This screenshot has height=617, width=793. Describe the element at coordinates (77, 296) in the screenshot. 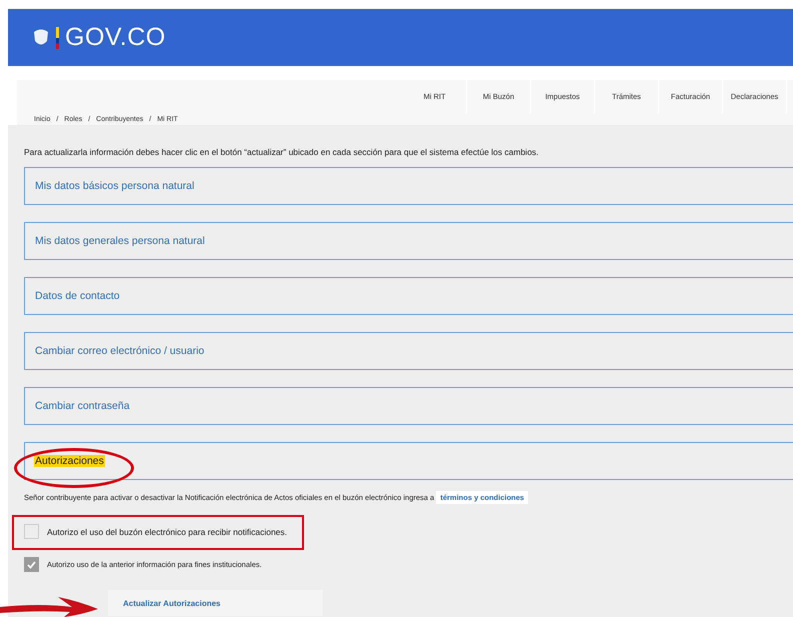

I see `section-title: Datos de contacto` at that location.